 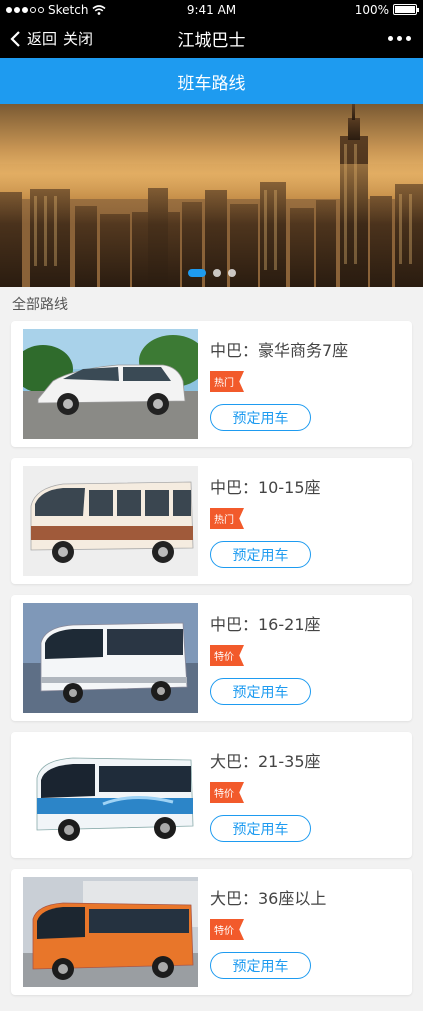 I want to click on vehicle-image-minibus, so click(x=110, y=521).